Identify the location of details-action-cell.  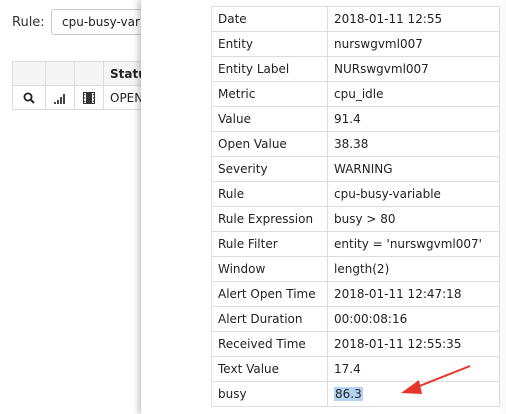
(89, 97).